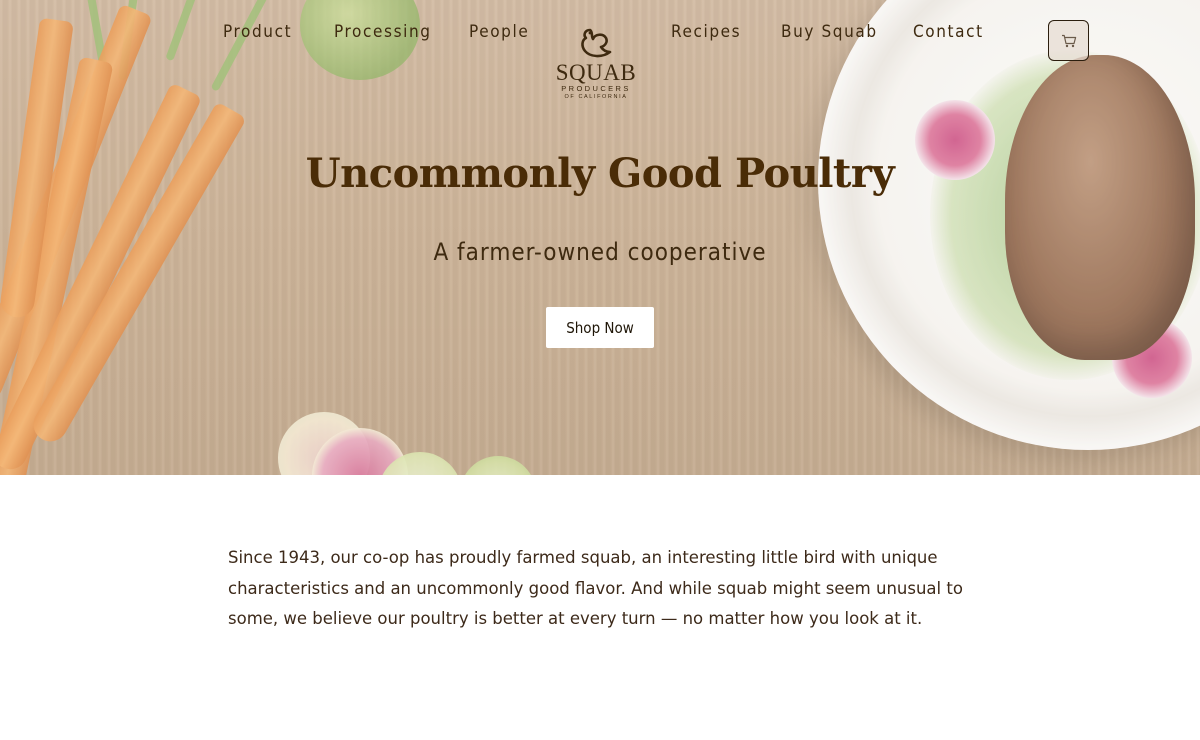 This screenshot has height=740, width=1200. I want to click on logo-name: SQUAB, so click(596, 72).